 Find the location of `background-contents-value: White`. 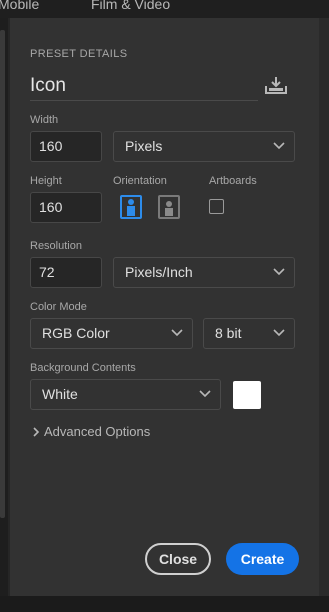

background-contents-value: White is located at coordinates (60, 394).